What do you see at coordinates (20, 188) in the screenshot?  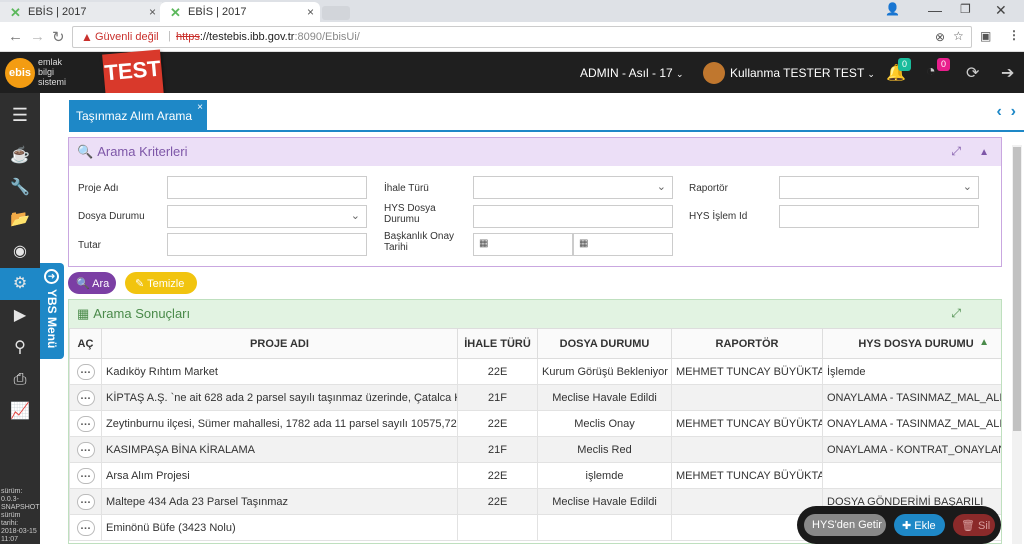 I see `wrench-icon: 🔧` at bounding box center [20, 188].